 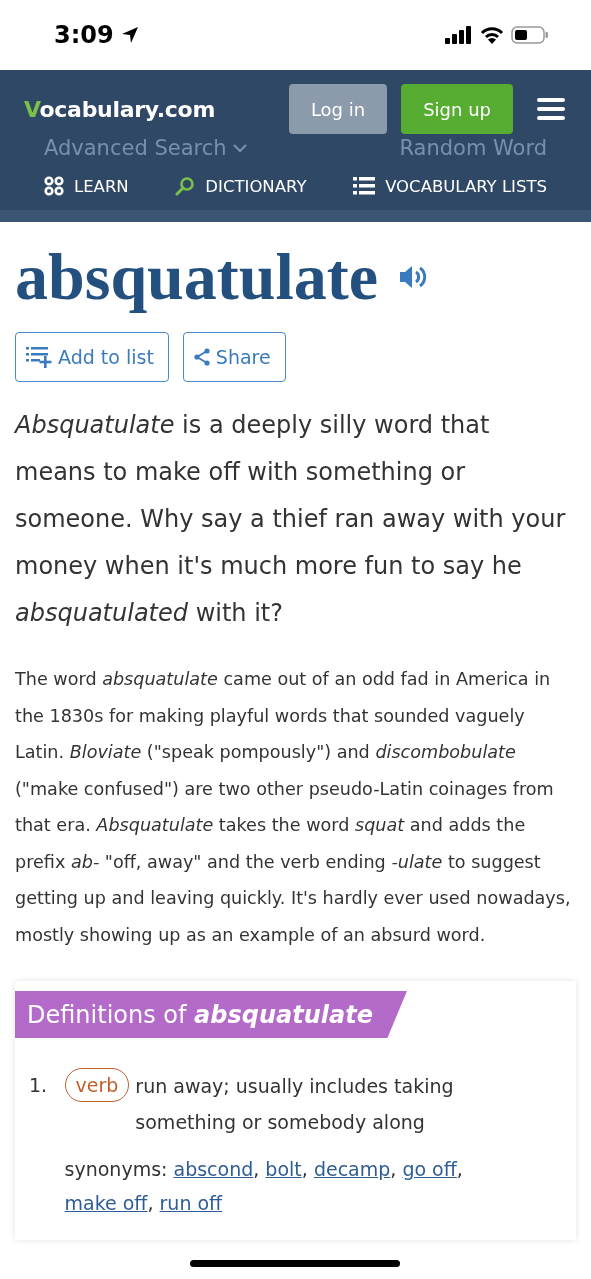 I want to click on chevron-down-icon, so click(x=239, y=148).